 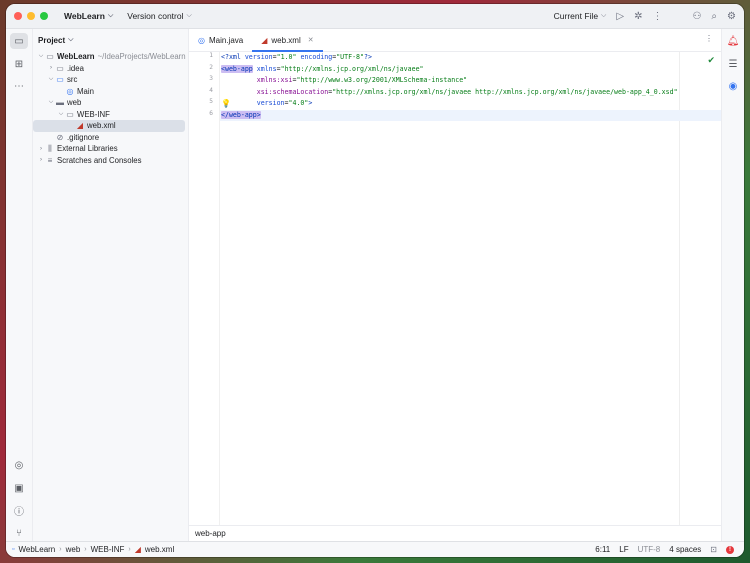 What do you see at coordinates (50, 57) in the screenshot?
I see `module-folder-icon: ▭` at bounding box center [50, 57].